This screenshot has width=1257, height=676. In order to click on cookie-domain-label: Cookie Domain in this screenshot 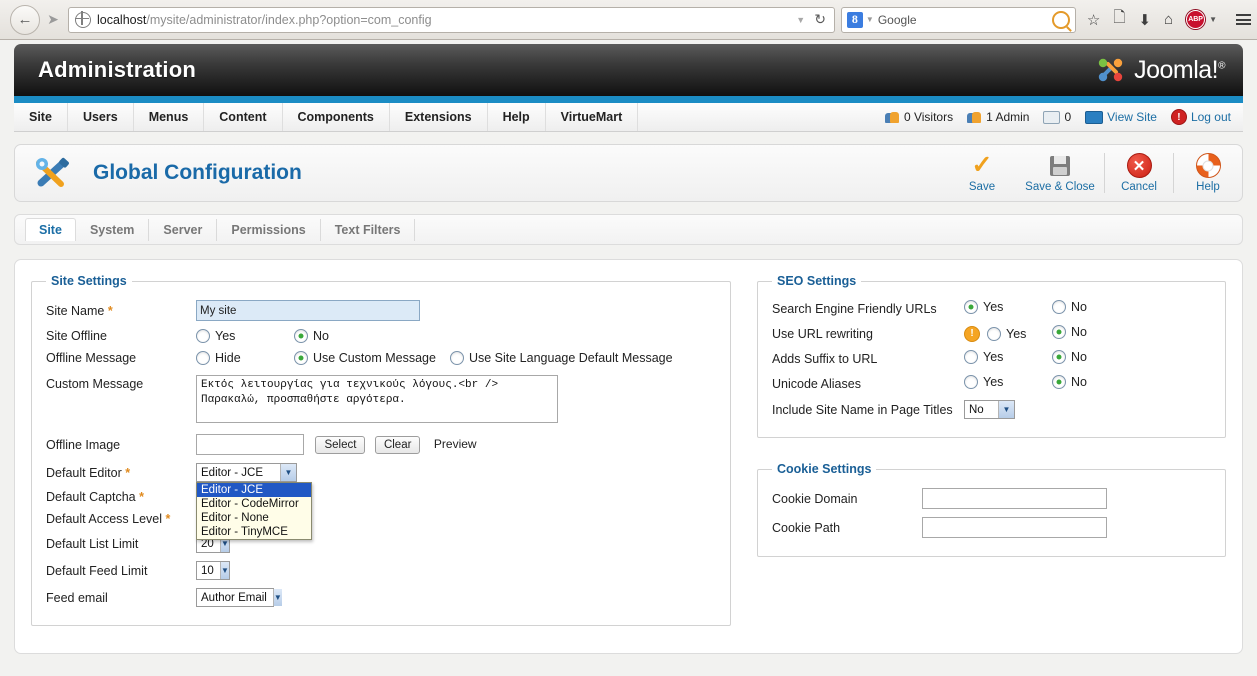, I will do `click(815, 498)`.